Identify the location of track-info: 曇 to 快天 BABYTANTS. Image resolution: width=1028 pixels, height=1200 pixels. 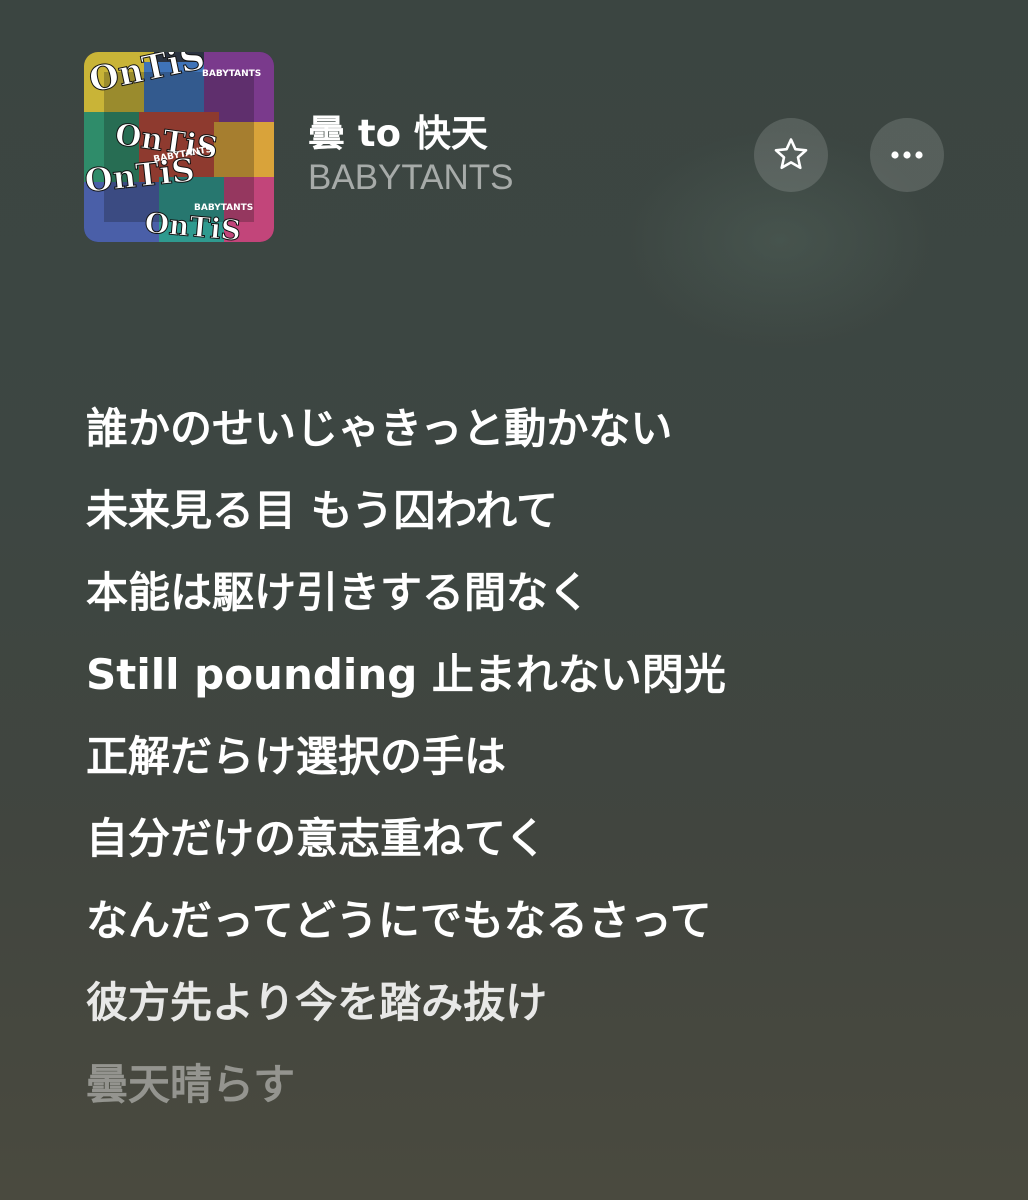
(411, 156).